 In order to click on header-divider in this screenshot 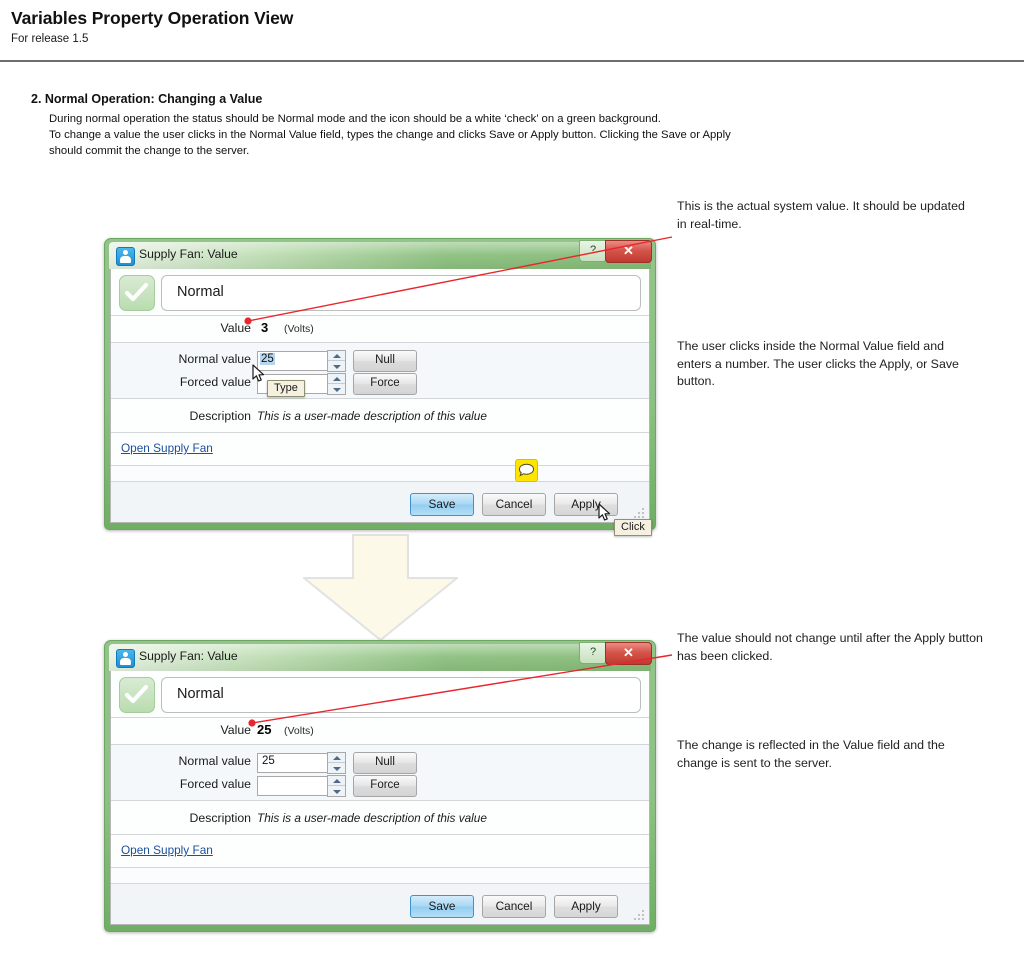, I will do `click(512, 61)`.